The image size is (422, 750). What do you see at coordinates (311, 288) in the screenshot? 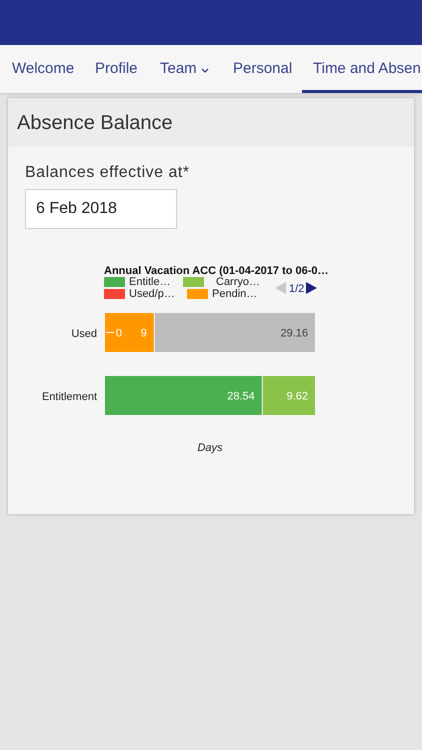
I see `next-page-icon` at bounding box center [311, 288].